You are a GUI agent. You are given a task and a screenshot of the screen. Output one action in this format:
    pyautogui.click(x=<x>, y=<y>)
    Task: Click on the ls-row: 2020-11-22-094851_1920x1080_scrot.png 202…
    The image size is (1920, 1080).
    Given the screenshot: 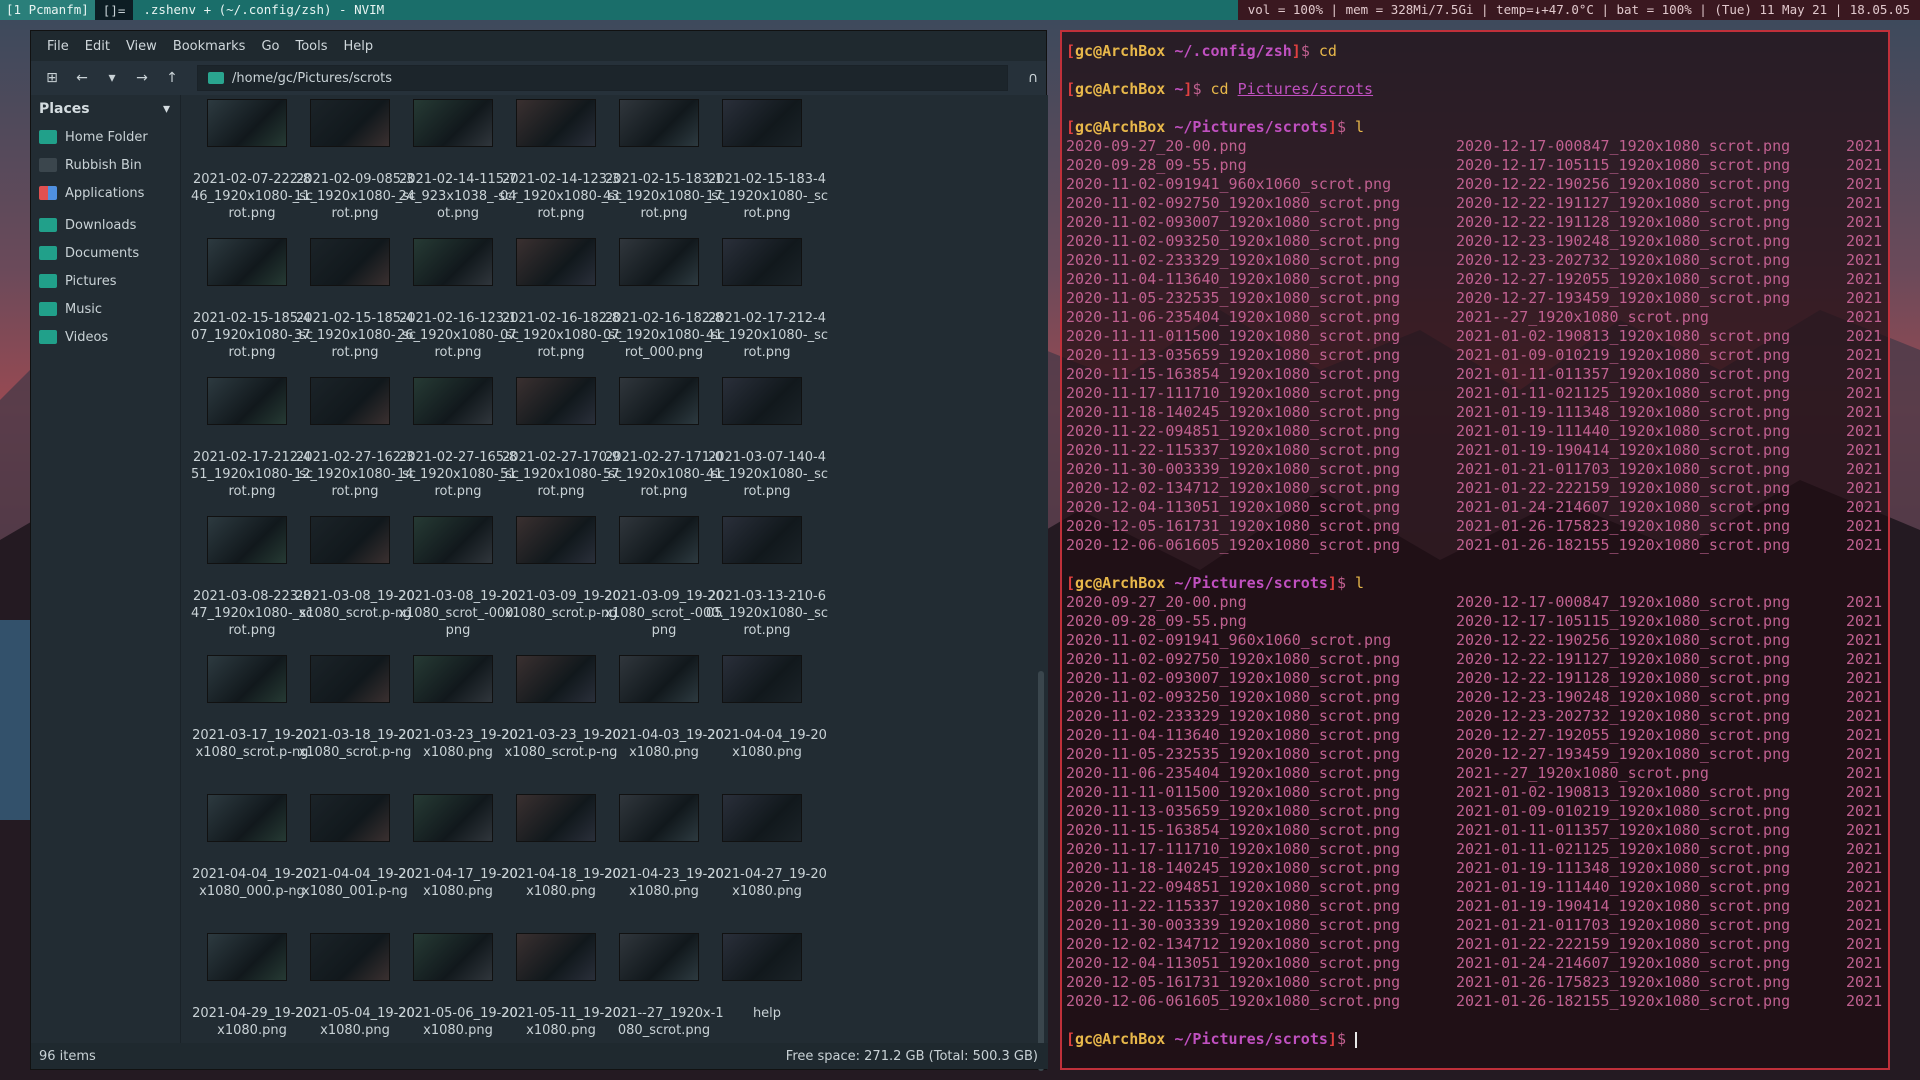 What is the action you would take?
    pyautogui.click(x=1474, y=887)
    